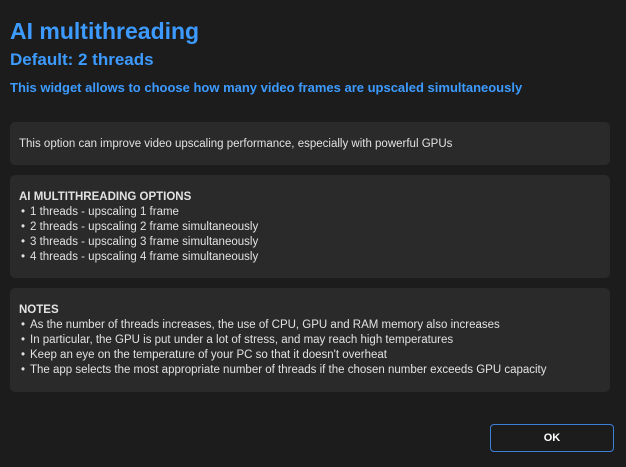 The image size is (626, 467). What do you see at coordinates (82, 59) in the screenshot?
I see `dialog-subtitle: Default: 2 threads` at bounding box center [82, 59].